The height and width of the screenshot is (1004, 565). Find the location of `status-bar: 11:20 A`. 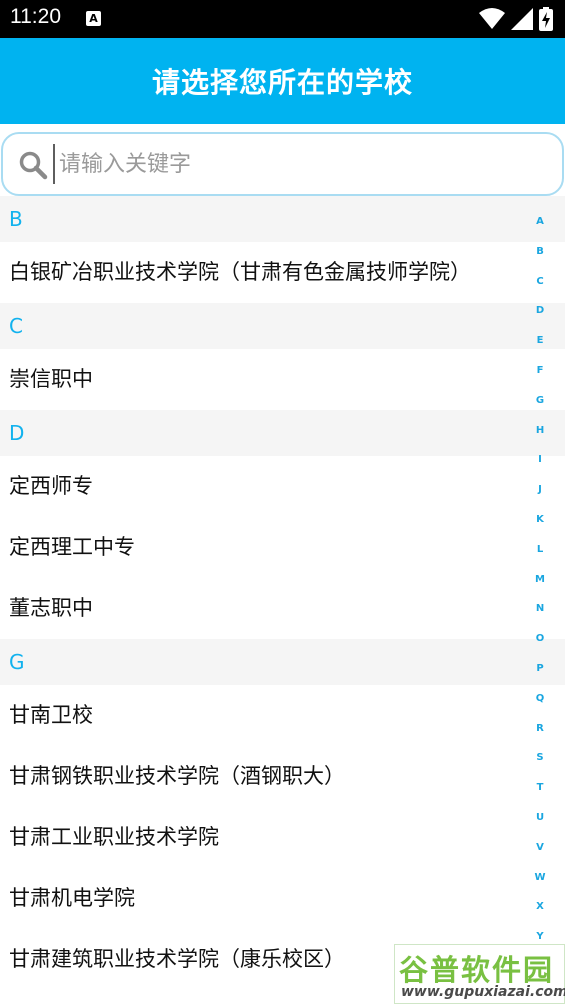

status-bar: 11:20 A is located at coordinates (282, 19).